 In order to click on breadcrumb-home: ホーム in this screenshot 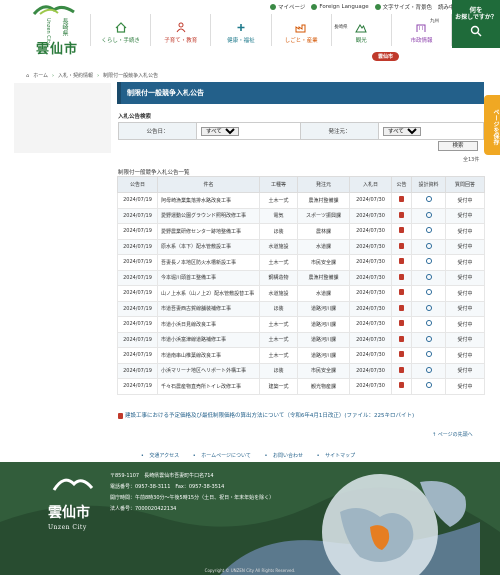, I will do `click(40, 75)`.